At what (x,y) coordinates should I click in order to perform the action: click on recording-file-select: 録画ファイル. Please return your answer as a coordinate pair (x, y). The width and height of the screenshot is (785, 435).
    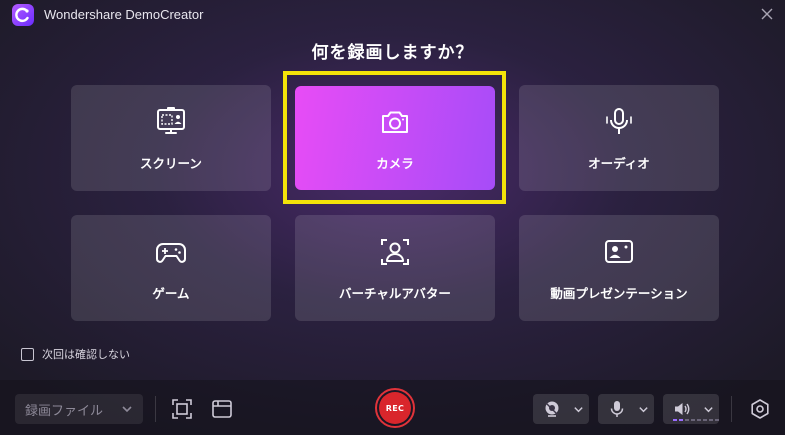
    Looking at the image, I should click on (79, 409).